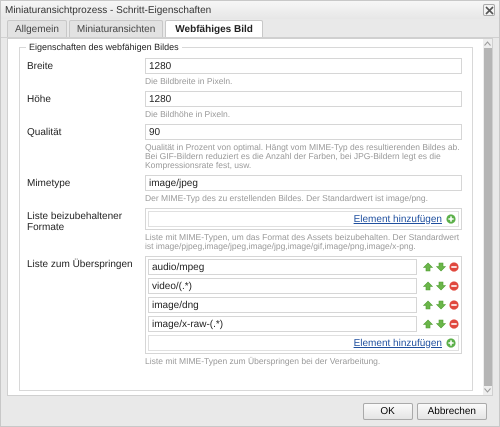 This screenshot has height=427, width=500. Describe the element at coordinates (451, 411) in the screenshot. I see `dialog-button: Abbrechen` at that location.